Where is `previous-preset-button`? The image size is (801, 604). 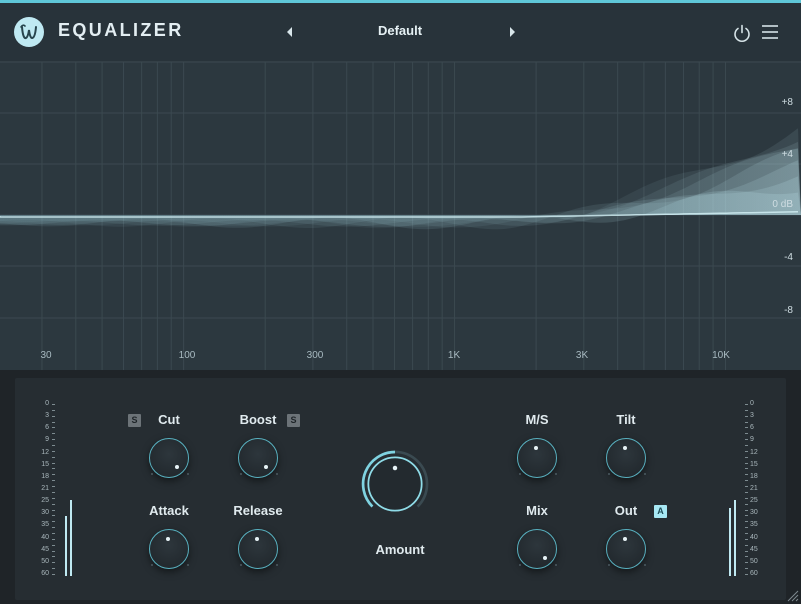
previous-preset-button is located at coordinates (289, 32).